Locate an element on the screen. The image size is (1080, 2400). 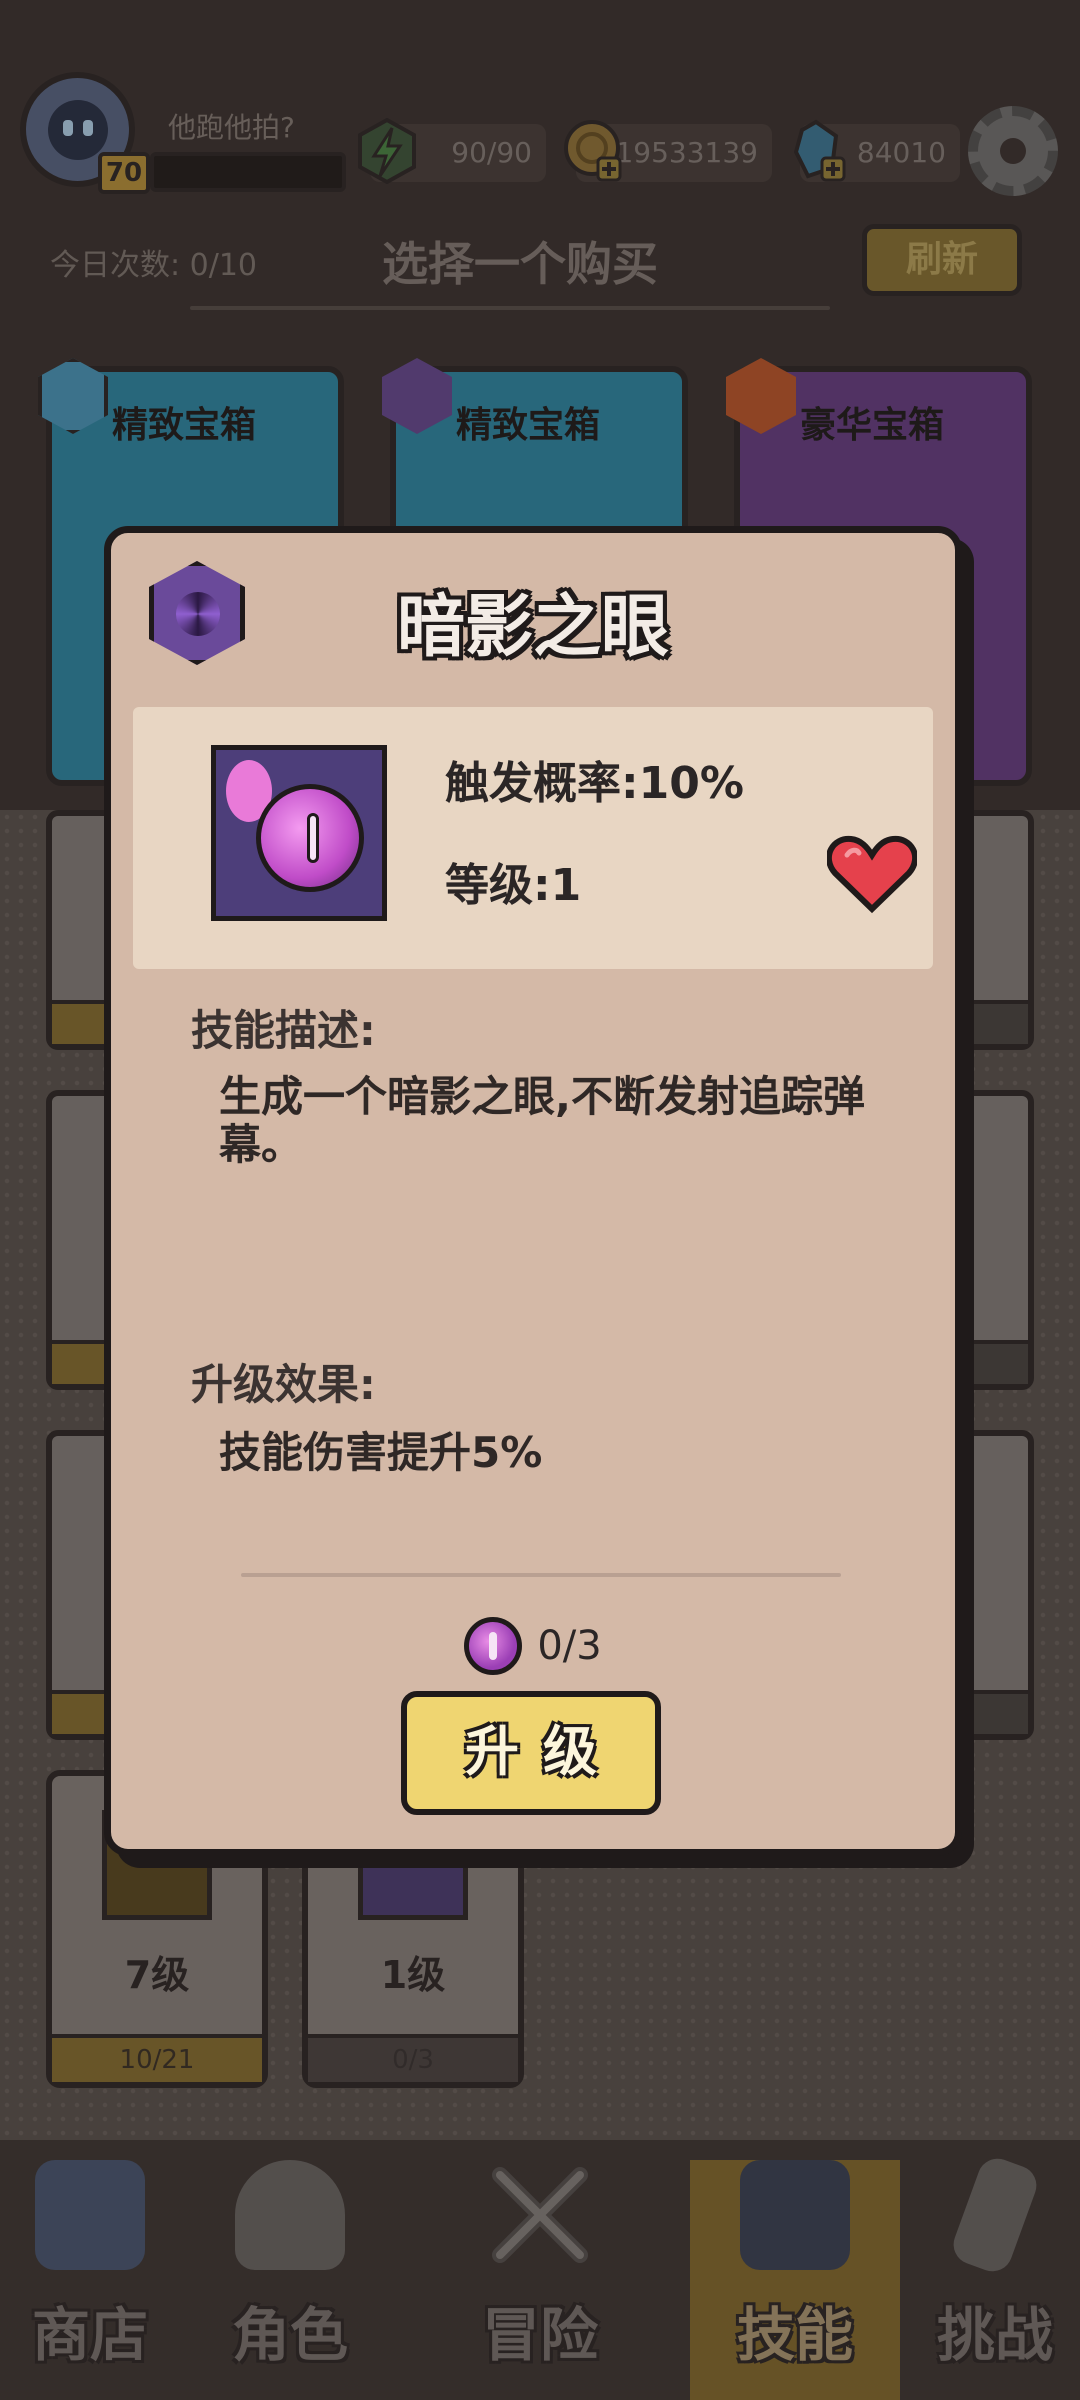
description-label: 技能描述: is located at coordinates (283, 1030).